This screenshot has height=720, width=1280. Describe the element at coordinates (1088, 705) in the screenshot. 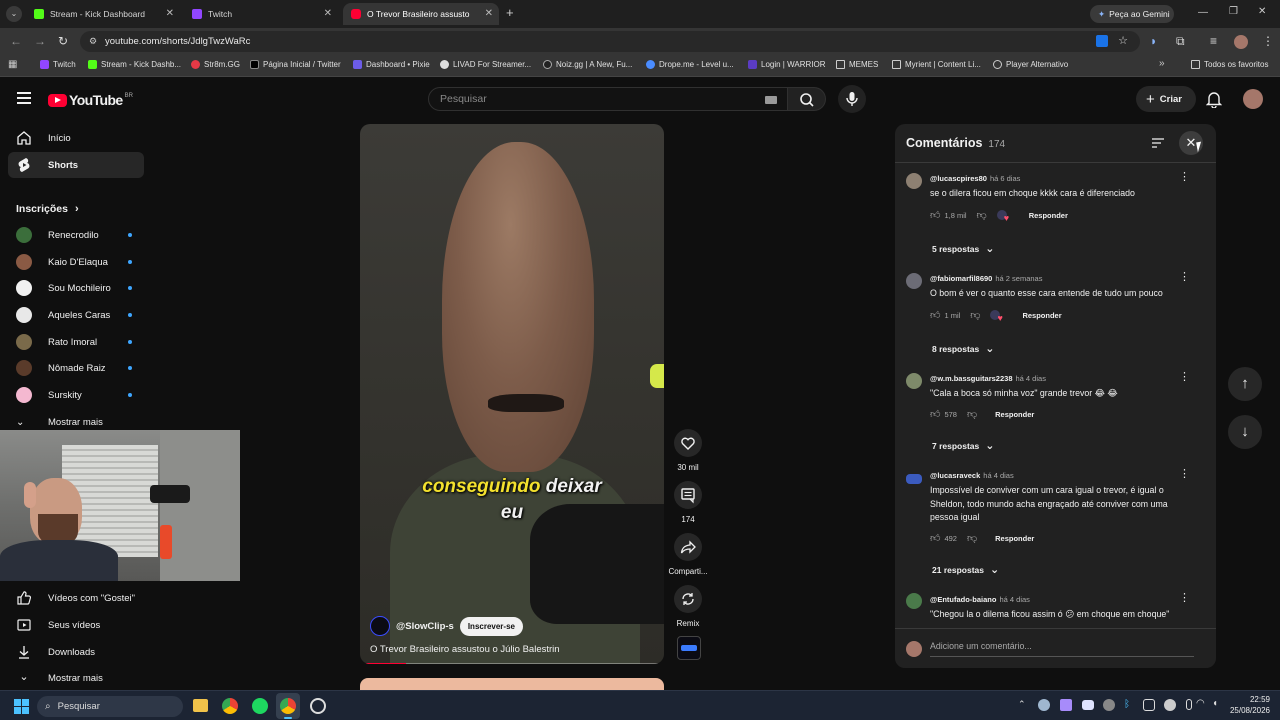

I see `discord-icon` at that location.